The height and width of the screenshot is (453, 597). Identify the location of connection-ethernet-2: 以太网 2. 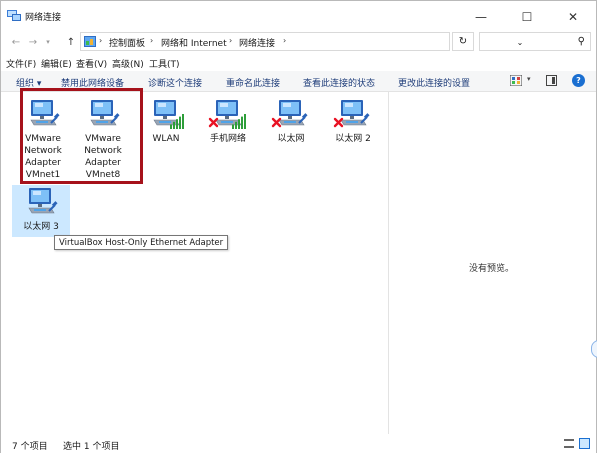
(353, 121).